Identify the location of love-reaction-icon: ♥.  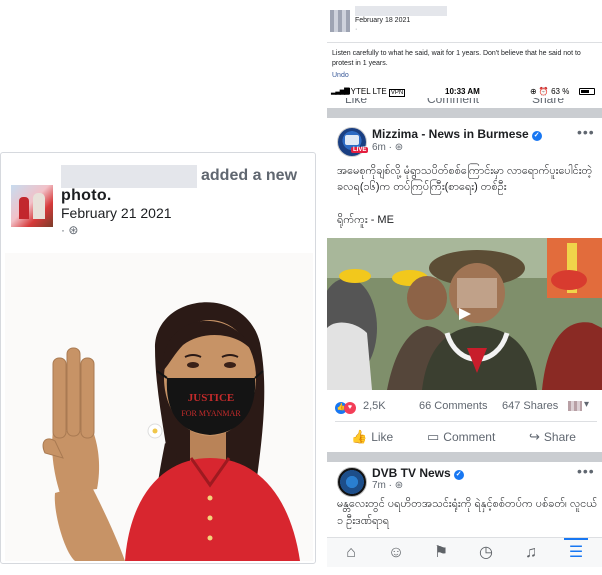
(350, 408).